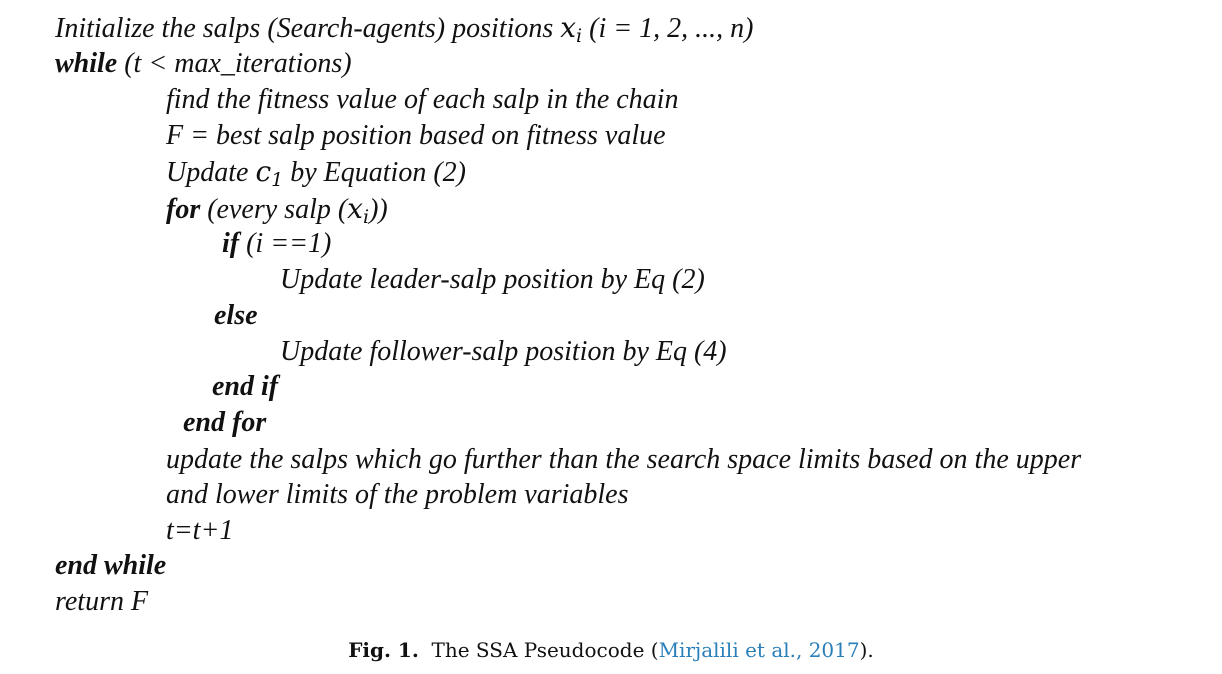 The width and height of the screenshot is (1222, 674). I want to click on if-condition: (i ==1), so click(285, 243).